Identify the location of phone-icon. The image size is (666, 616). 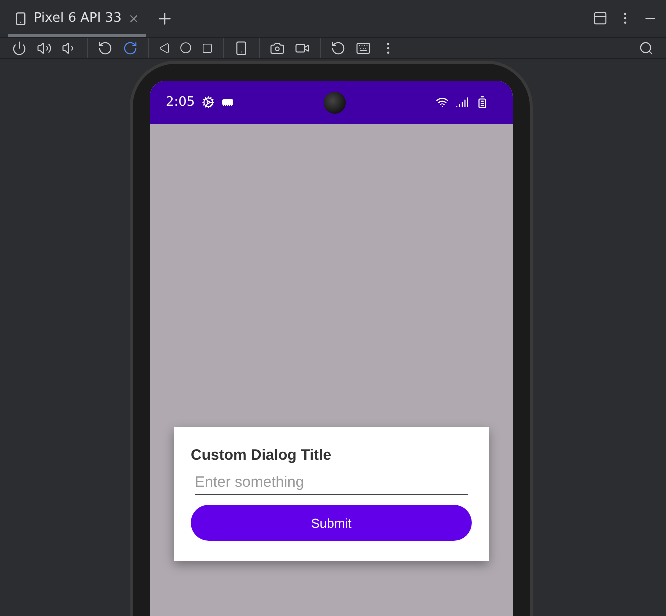
(21, 19).